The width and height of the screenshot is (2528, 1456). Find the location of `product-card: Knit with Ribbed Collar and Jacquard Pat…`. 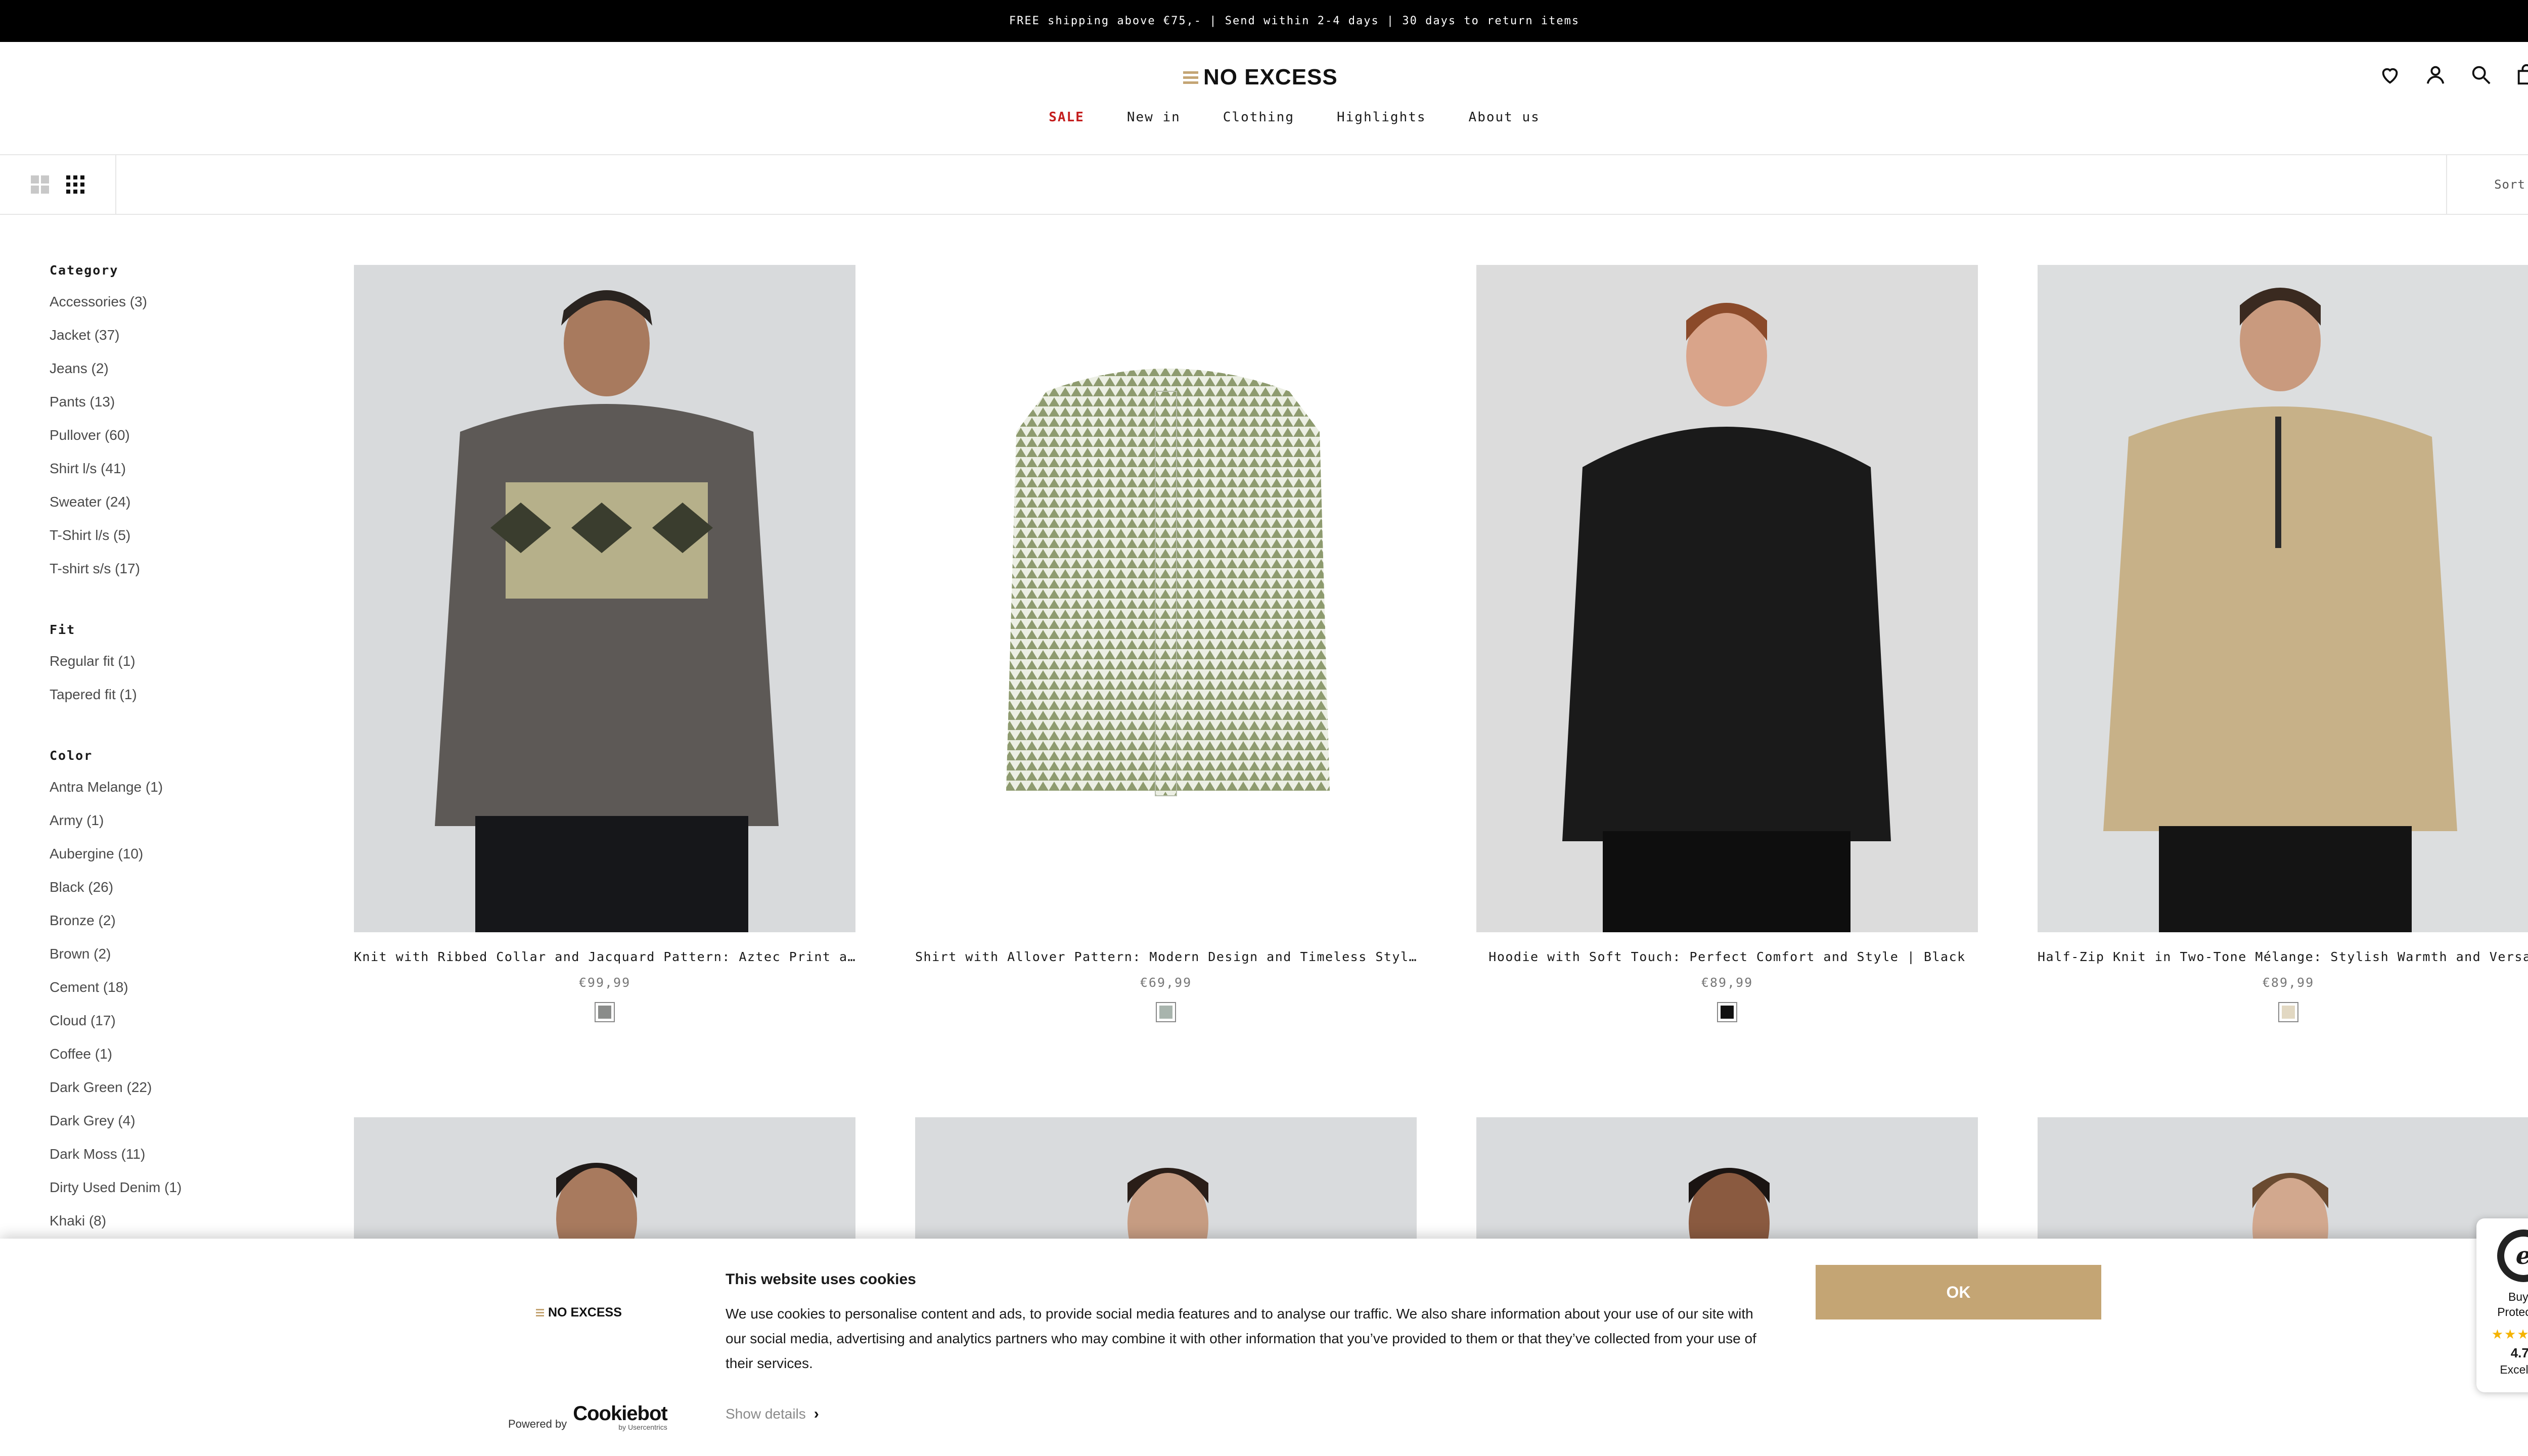

product-card: Knit with Ribbed Collar and Jacquard Pat… is located at coordinates (605, 643).